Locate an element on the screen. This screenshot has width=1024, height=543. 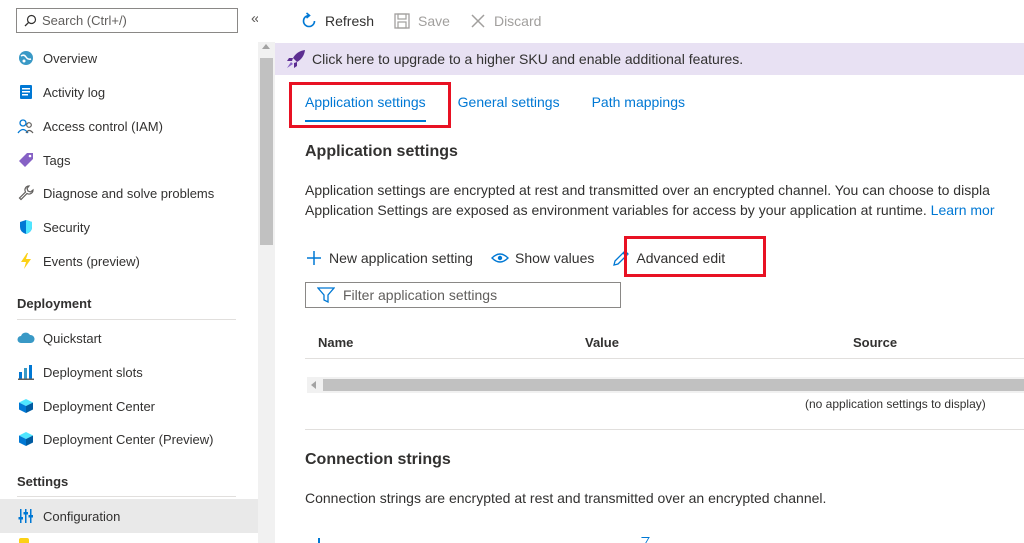
column-header-name: Name is located at coordinates (335, 342).